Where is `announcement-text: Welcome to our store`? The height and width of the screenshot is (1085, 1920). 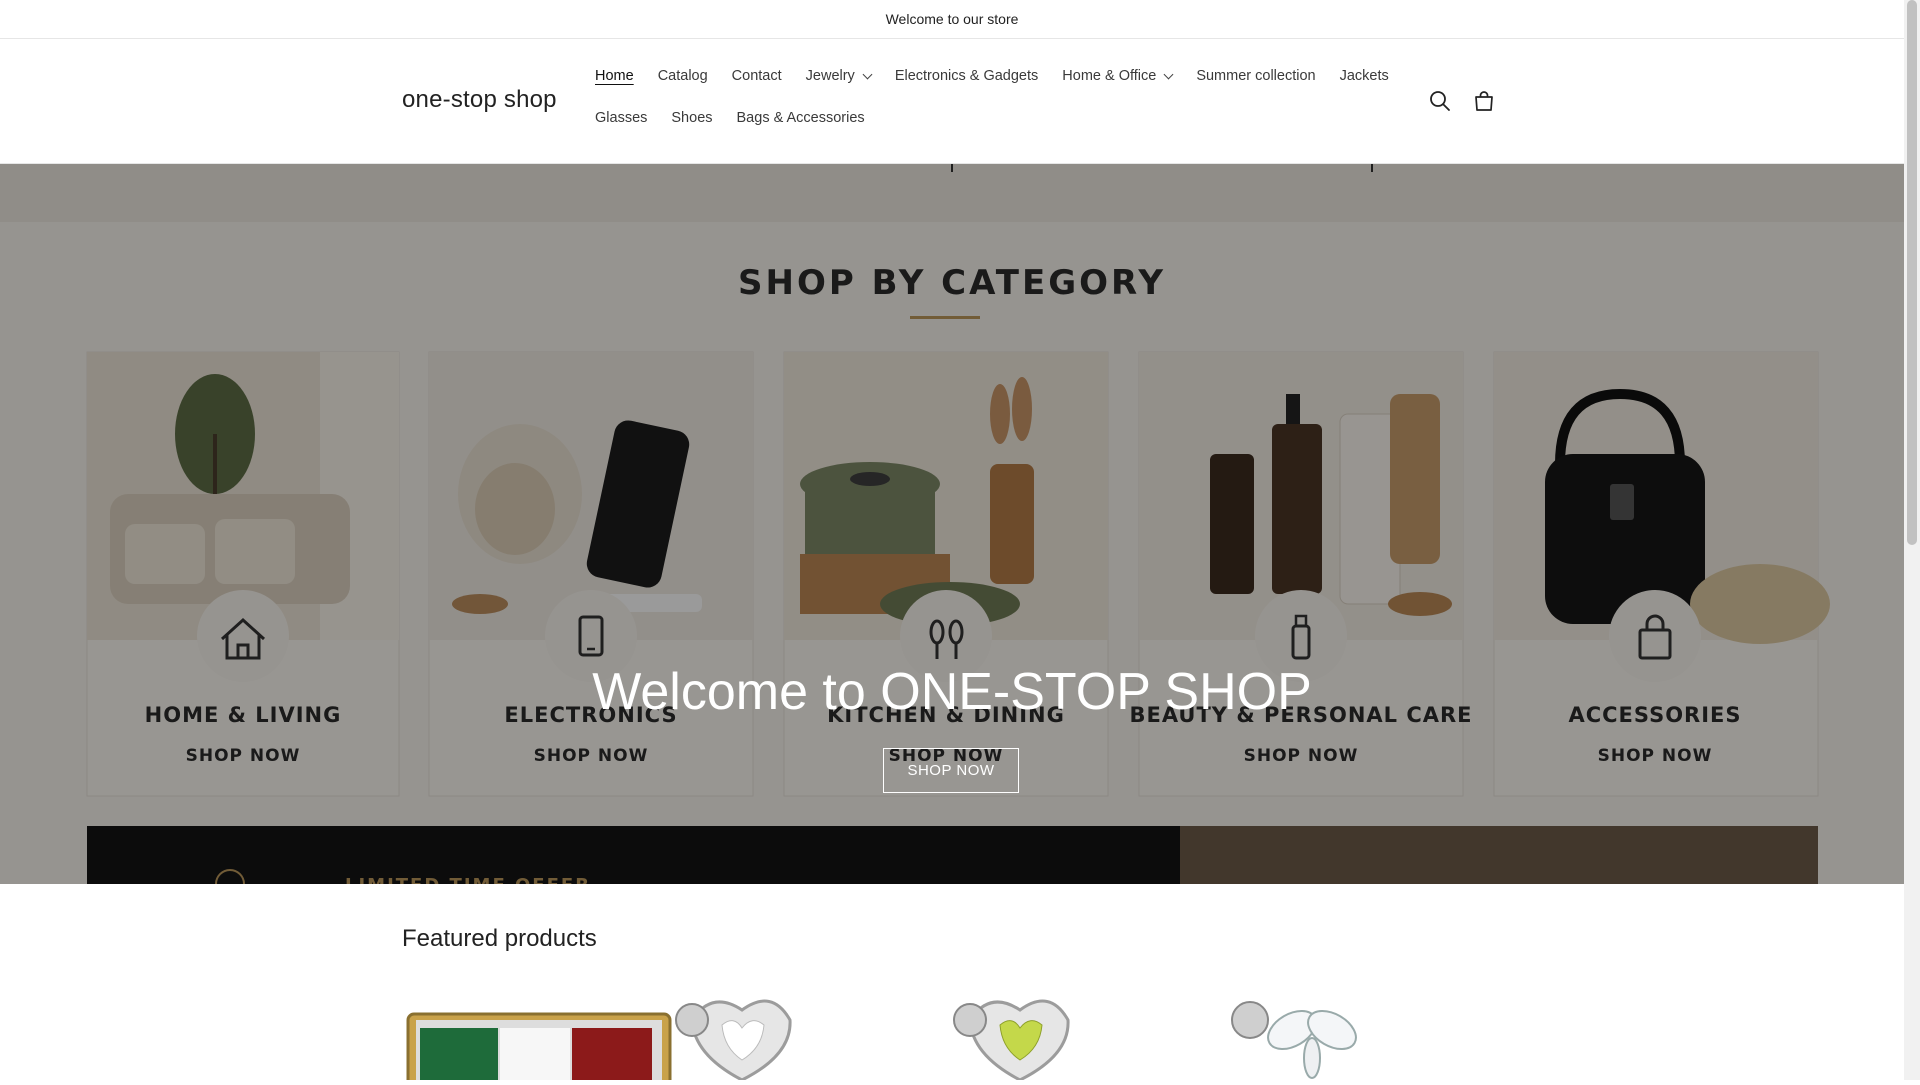 announcement-text: Welcome to our store is located at coordinates (952, 19).